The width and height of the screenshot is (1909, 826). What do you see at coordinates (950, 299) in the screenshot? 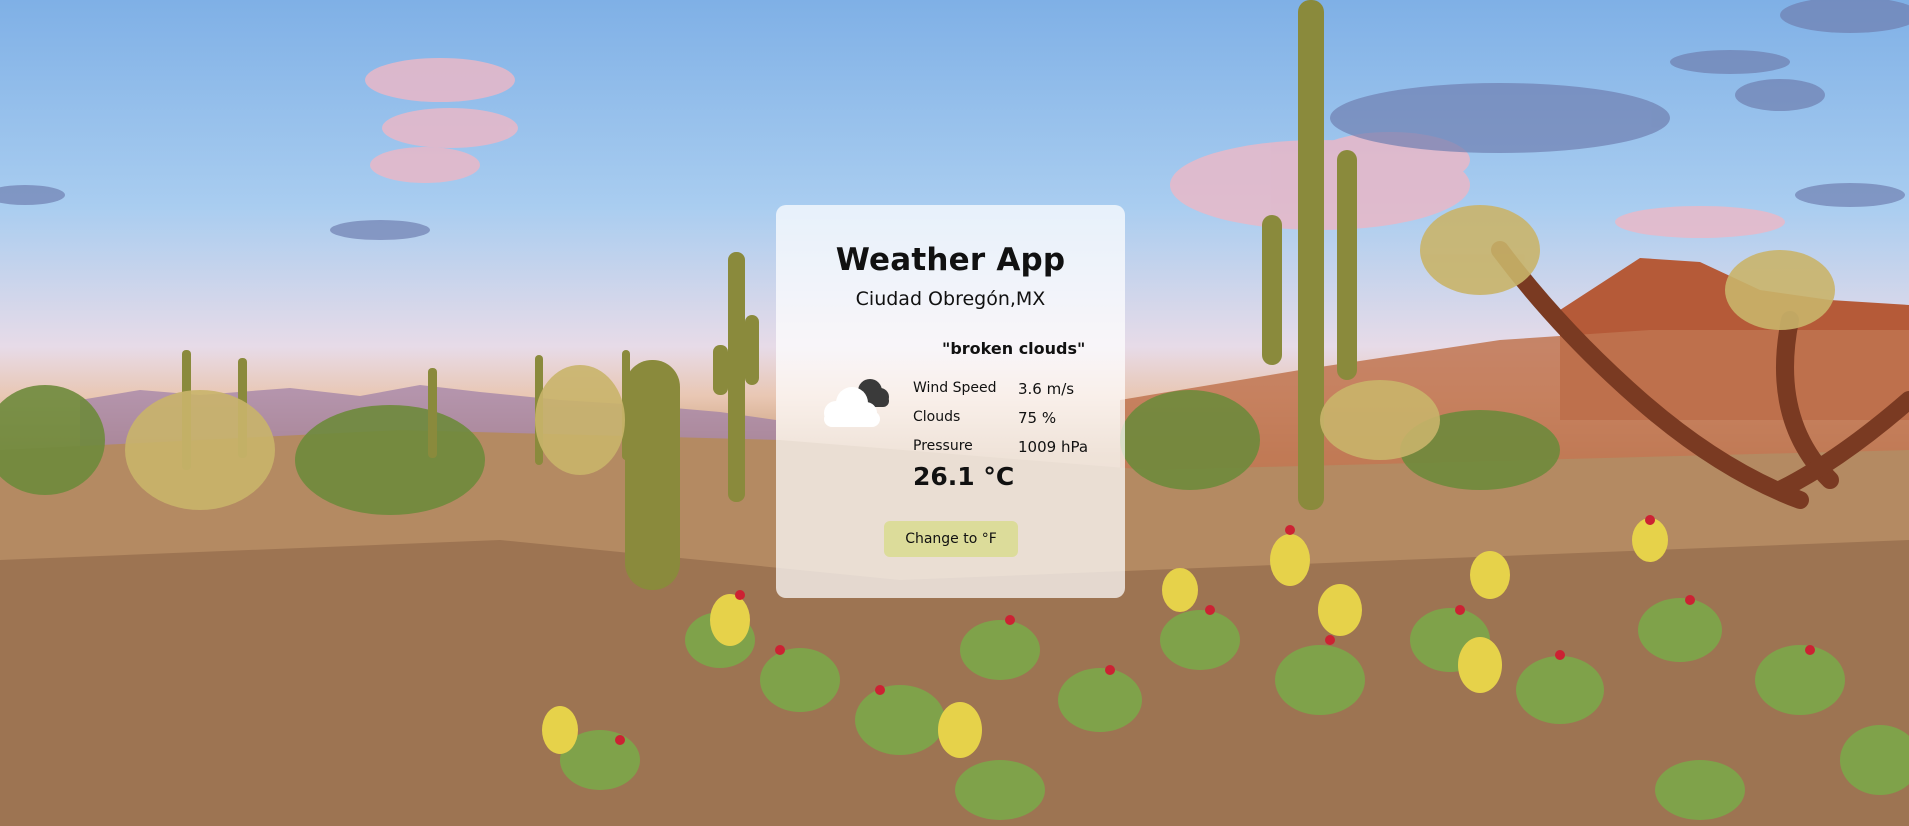
I see `location-label: Ciudad Obregón,MX` at bounding box center [950, 299].